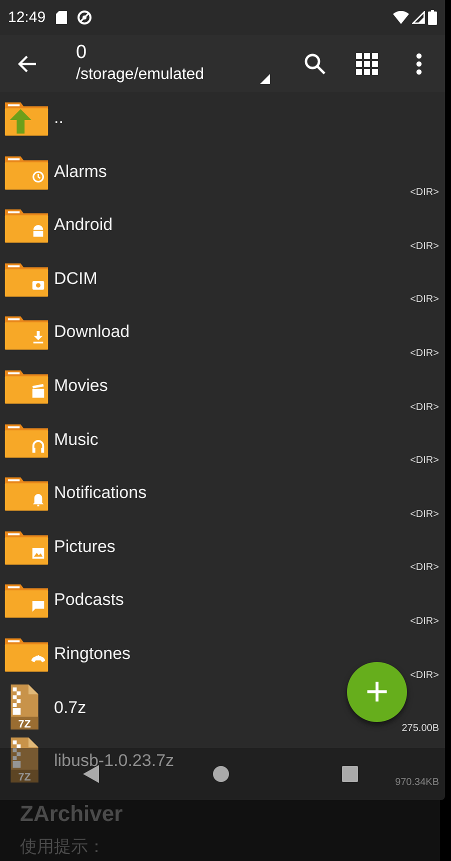 Image resolution: width=451 pixels, height=861 pixels. I want to click on dropdown-corner-icon, so click(265, 79).